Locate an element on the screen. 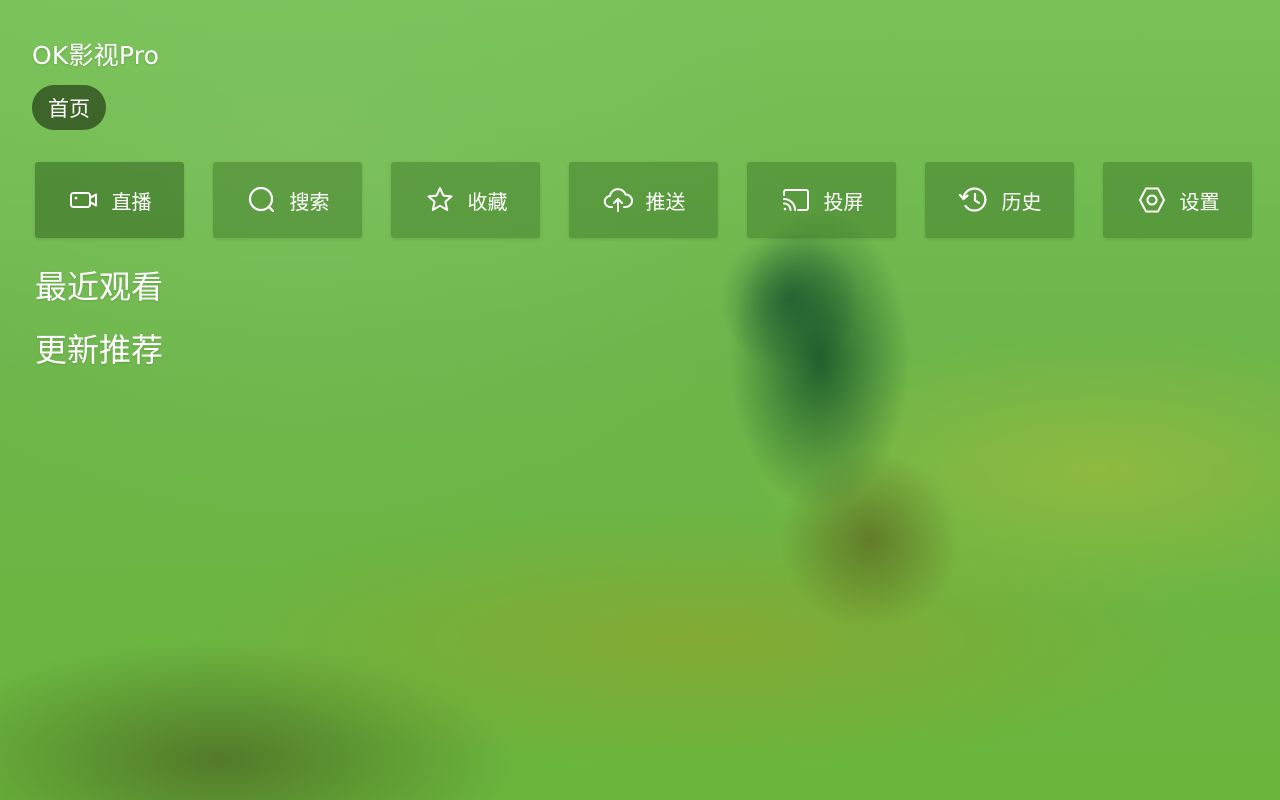 Image resolution: width=1280 pixels, height=800 pixels. cast-button-label: 投屏 is located at coordinates (843, 201).